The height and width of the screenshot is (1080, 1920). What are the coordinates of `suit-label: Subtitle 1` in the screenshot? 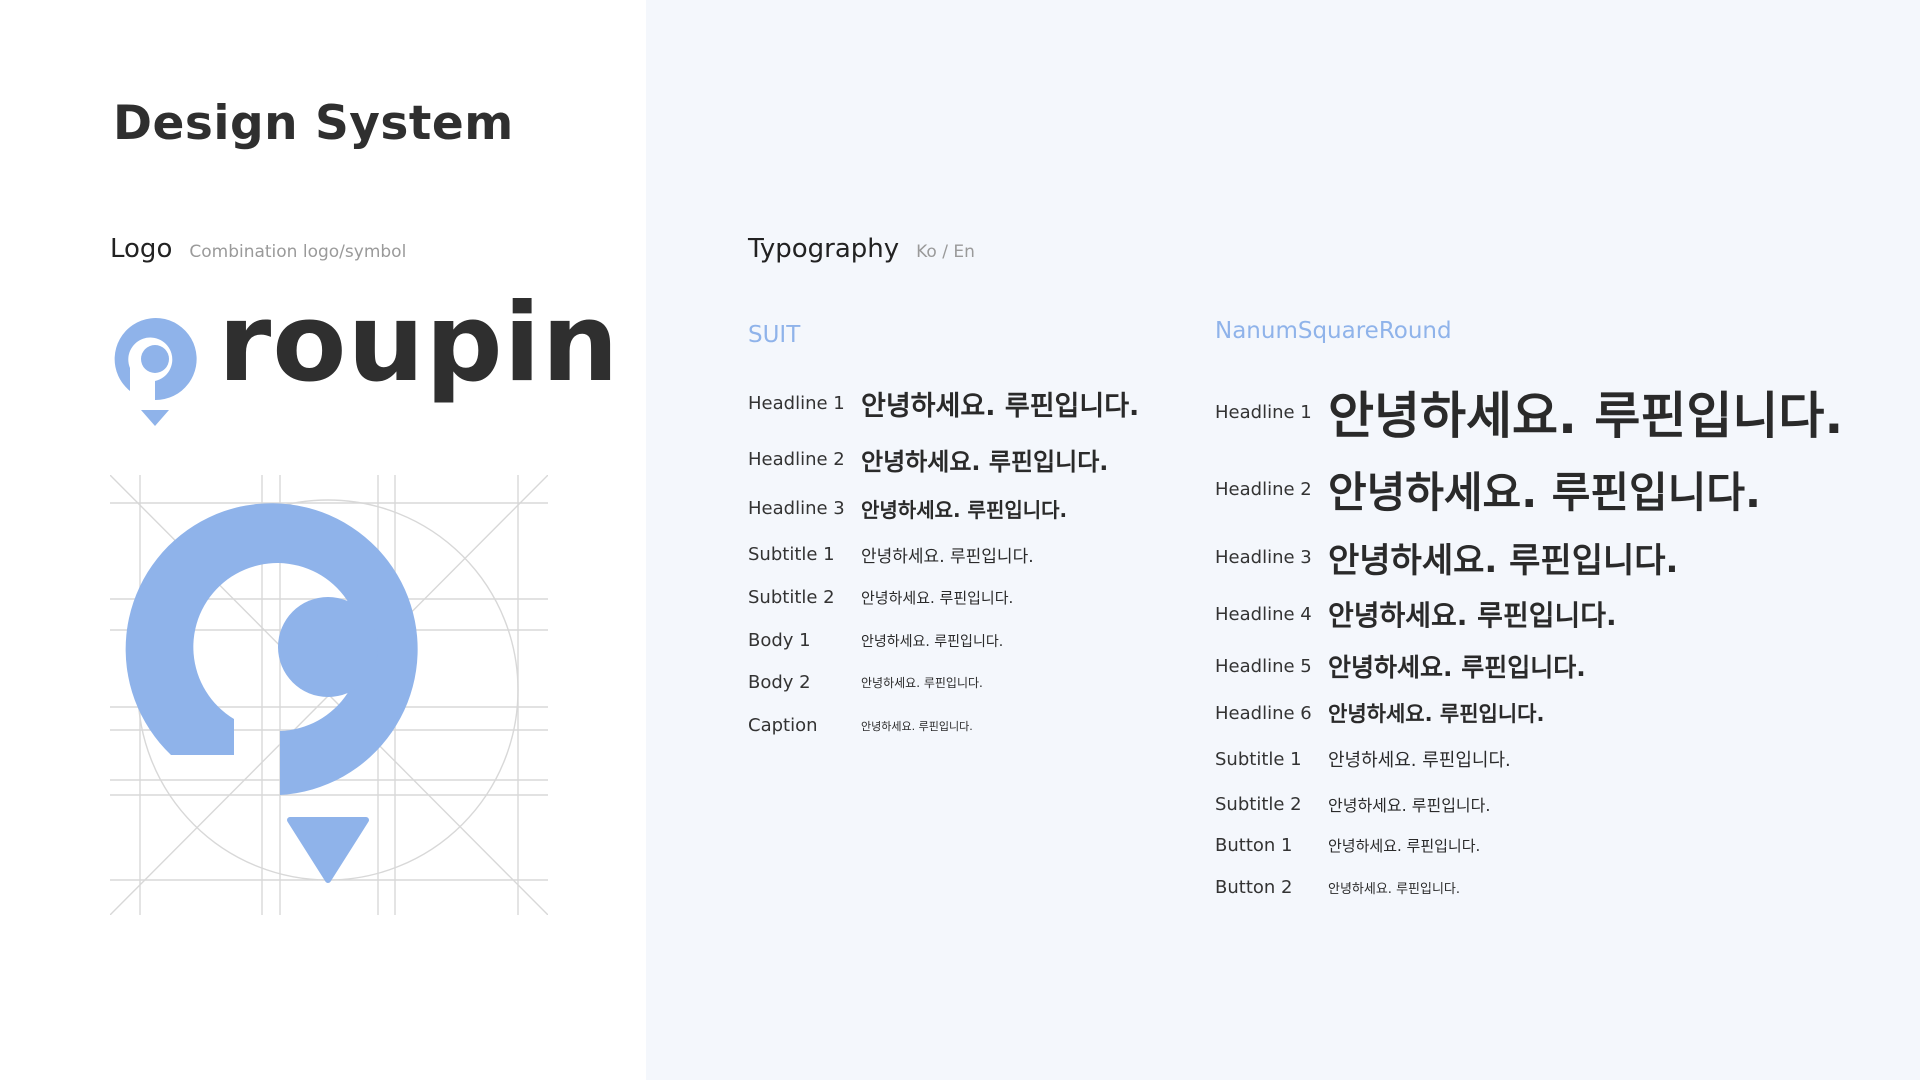 It's located at (791, 554).